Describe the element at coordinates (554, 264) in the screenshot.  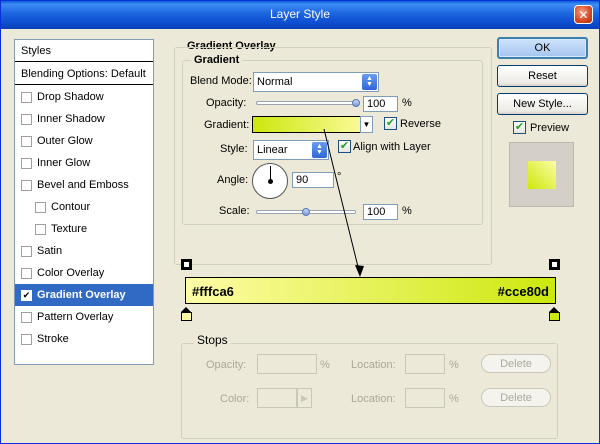
I see `opacity-stop-right` at that location.